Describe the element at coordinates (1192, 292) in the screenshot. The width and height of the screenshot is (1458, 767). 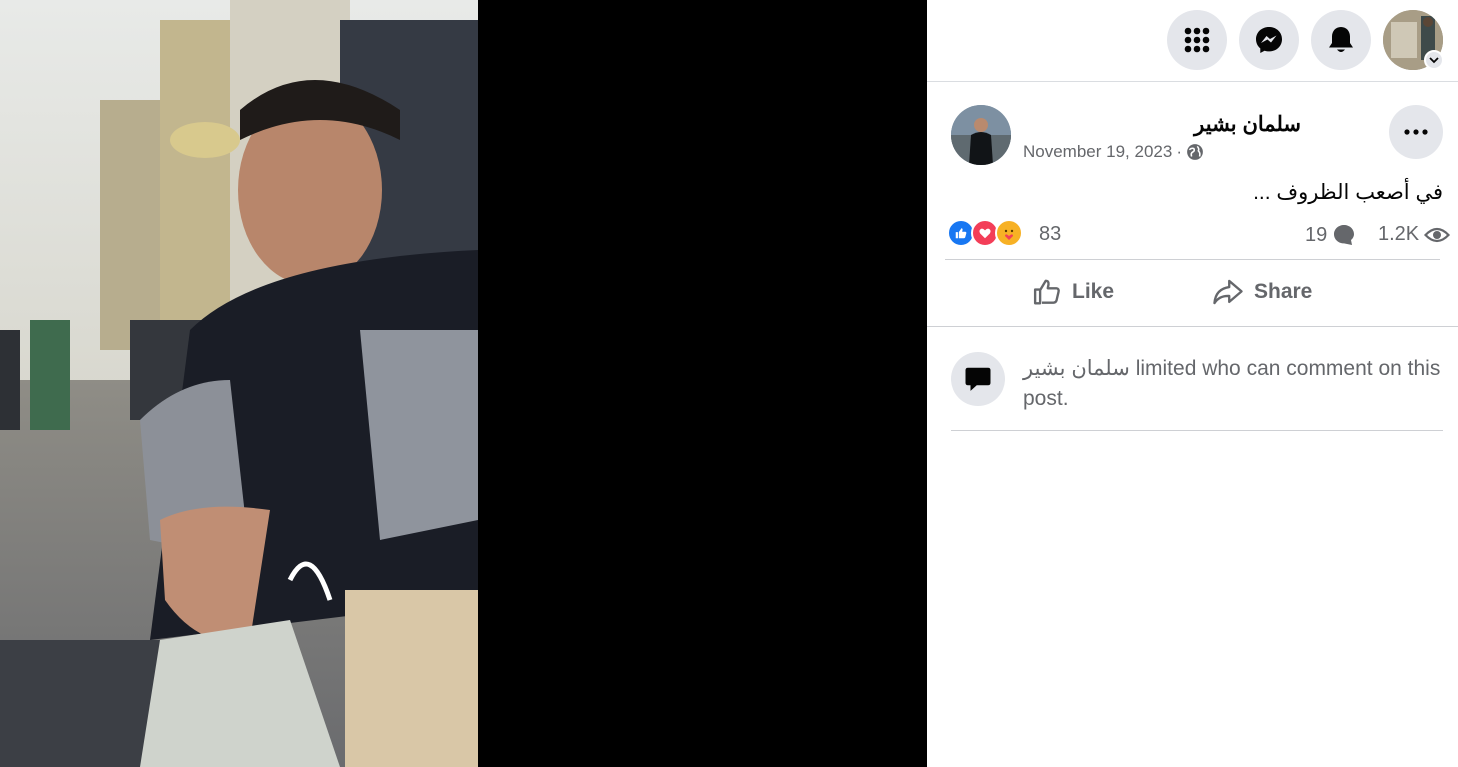
I see `post-actions: Like Share` at that location.